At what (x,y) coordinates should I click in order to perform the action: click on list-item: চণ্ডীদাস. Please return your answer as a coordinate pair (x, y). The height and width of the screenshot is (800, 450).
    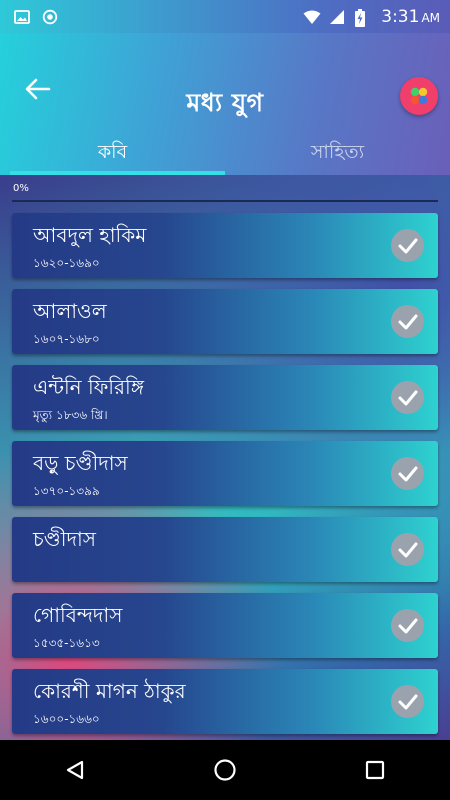
    Looking at the image, I should click on (225, 549).